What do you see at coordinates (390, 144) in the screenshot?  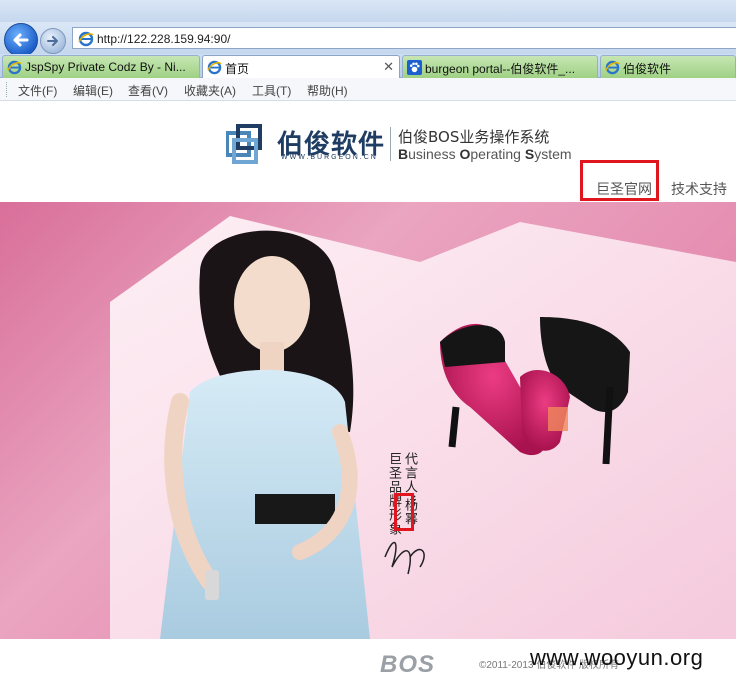 I see `header-divider` at bounding box center [390, 144].